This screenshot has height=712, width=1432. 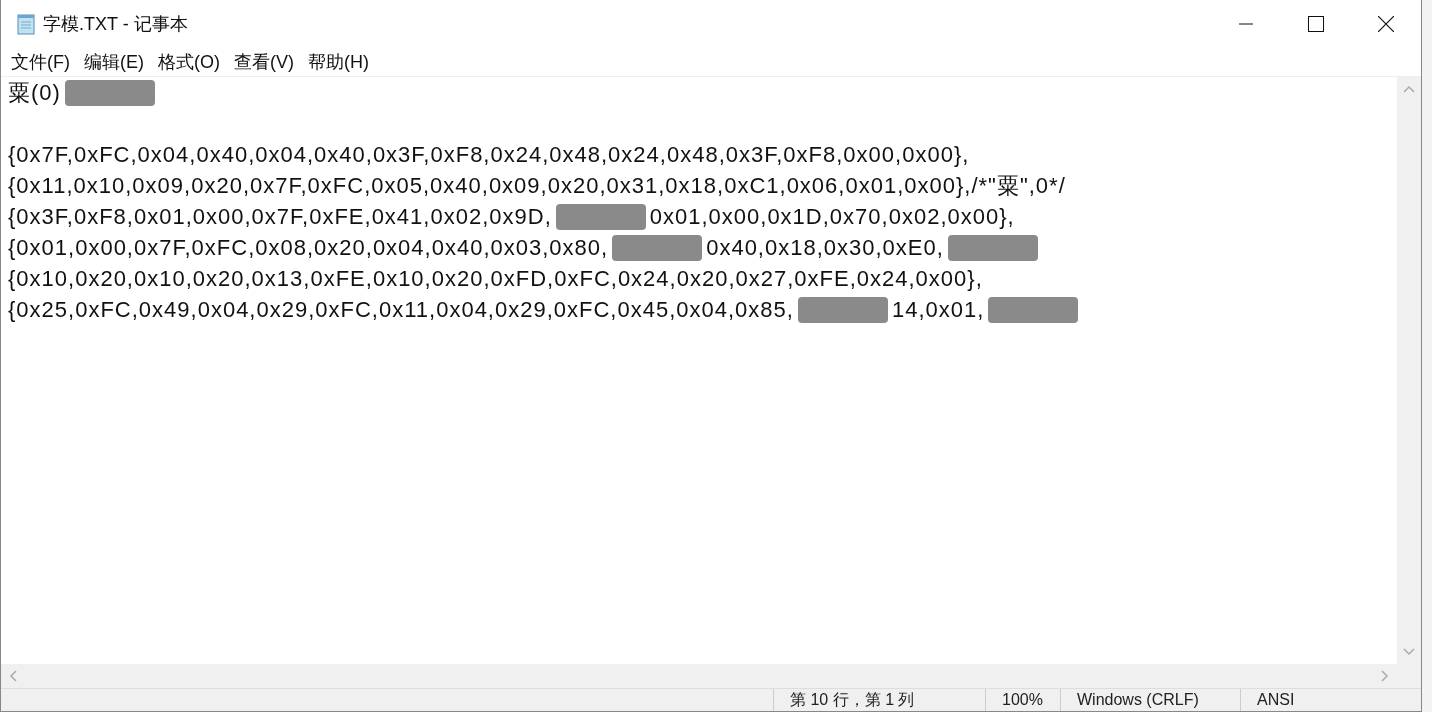 I want to click on status-field: Windows (CRLF), so click(x=1150, y=700).